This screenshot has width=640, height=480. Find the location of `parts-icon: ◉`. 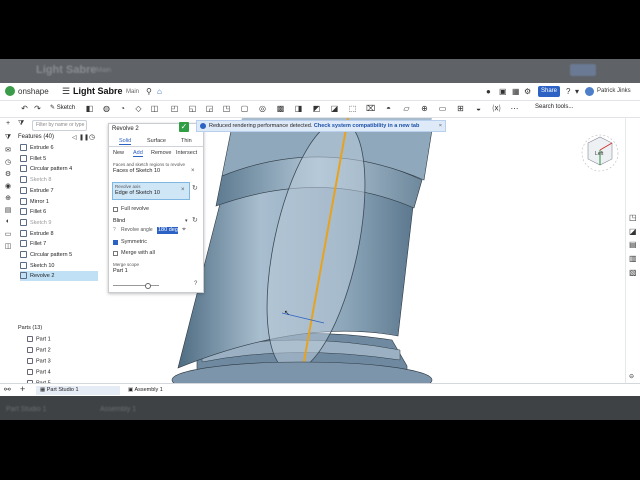

parts-icon: ◉ is located at coordinates (8, 186).